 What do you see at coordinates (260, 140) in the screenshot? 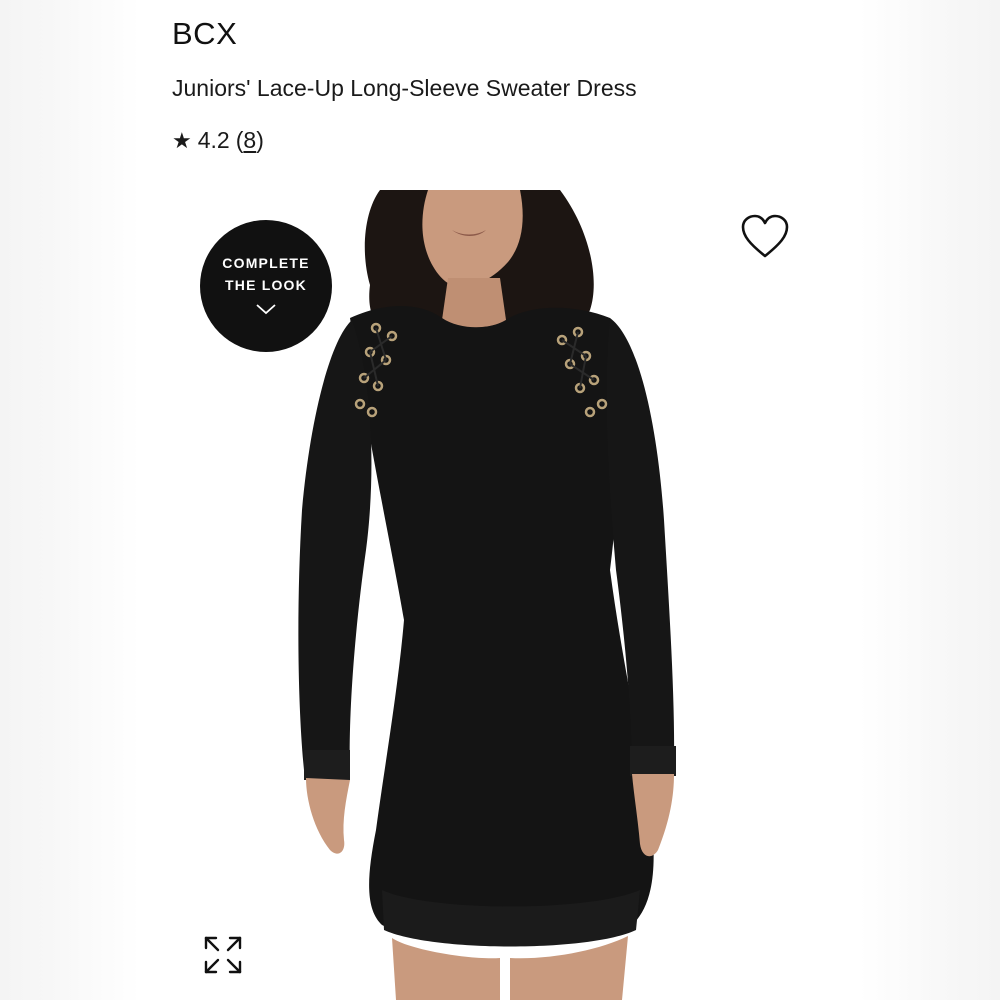
I see `close-paren: )` at bounding box center [260, 140].